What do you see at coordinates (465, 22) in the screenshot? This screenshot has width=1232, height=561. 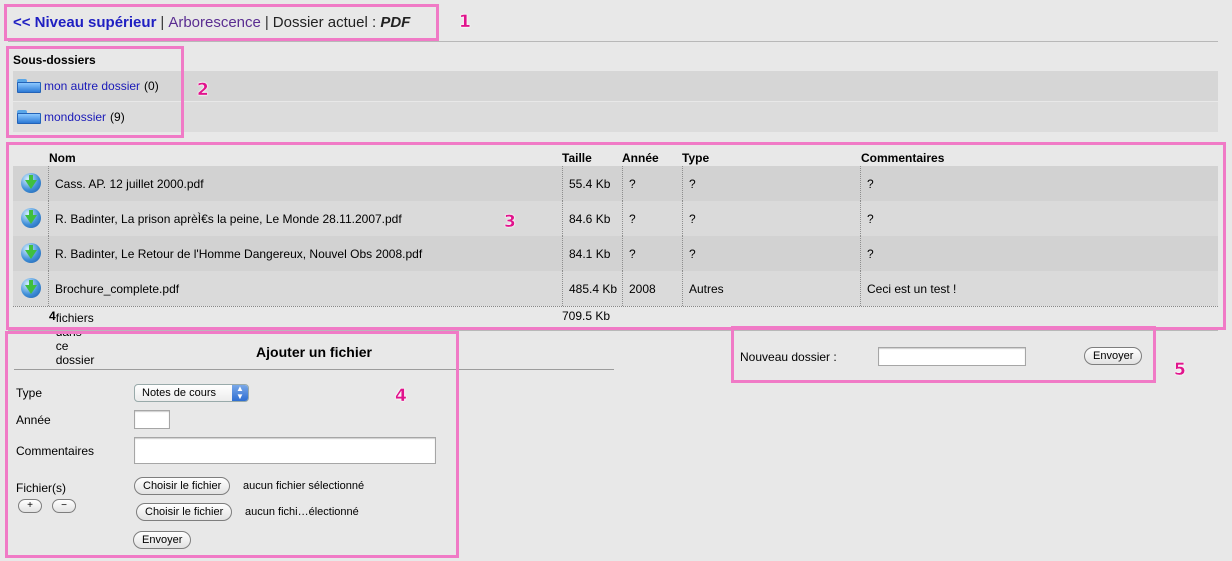 I see `annotation-number: 1` at bounding box center [465, 22].